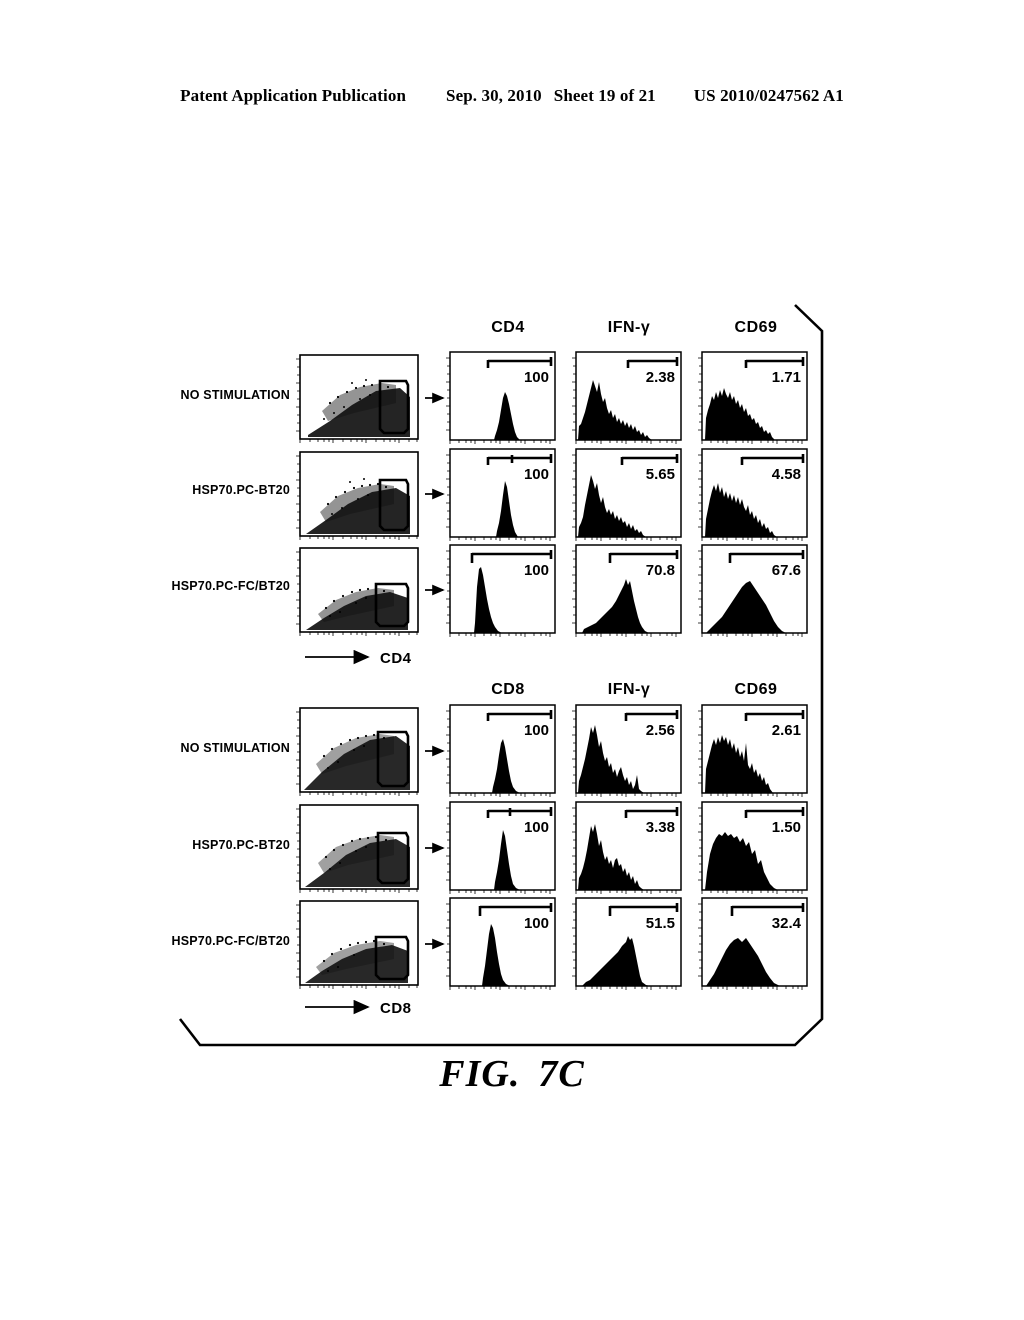  Describe the element at coordinates (396, 658) in the screenshot. I see `axis-label-text: CD4` at that location.